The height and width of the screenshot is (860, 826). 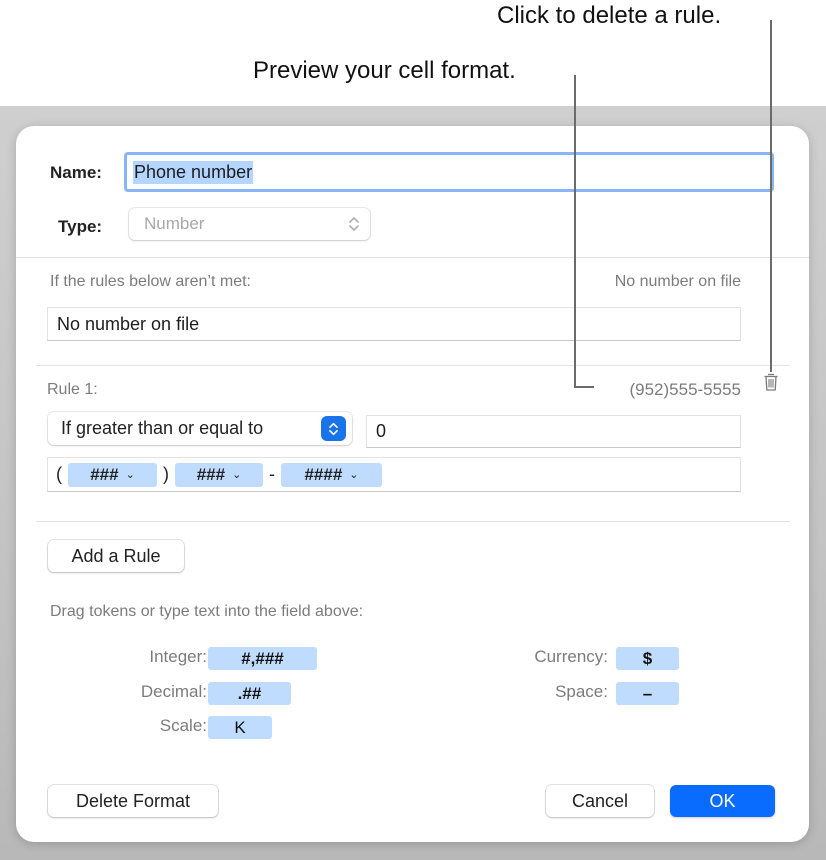 What do you see at coordinates (685, 389) in the screenshot?
I see `rule-1-preview: (952)555-5555` at bounding box center [685, 389].